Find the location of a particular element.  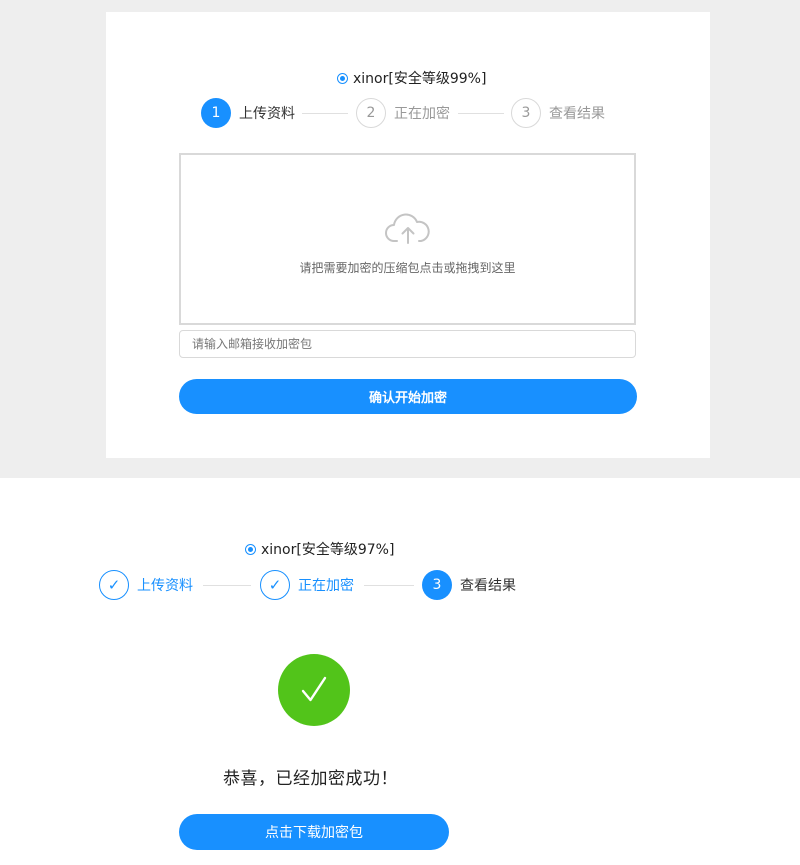

download-button: 点击下载加密包 is located at coordinates (314, 832).